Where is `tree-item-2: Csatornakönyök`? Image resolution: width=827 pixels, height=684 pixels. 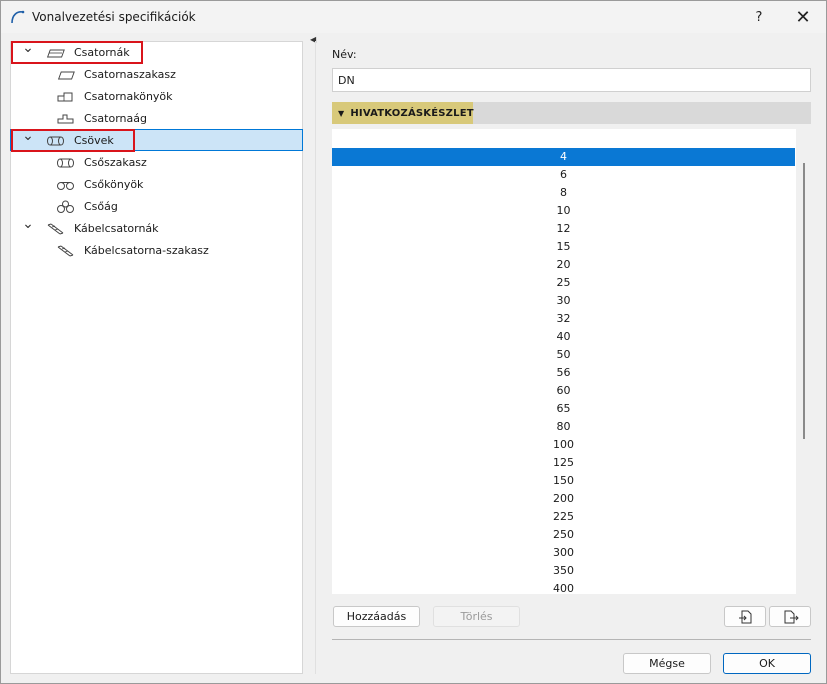
tree-item-2: Csatornakönyök is located at coordinates (156, 97).